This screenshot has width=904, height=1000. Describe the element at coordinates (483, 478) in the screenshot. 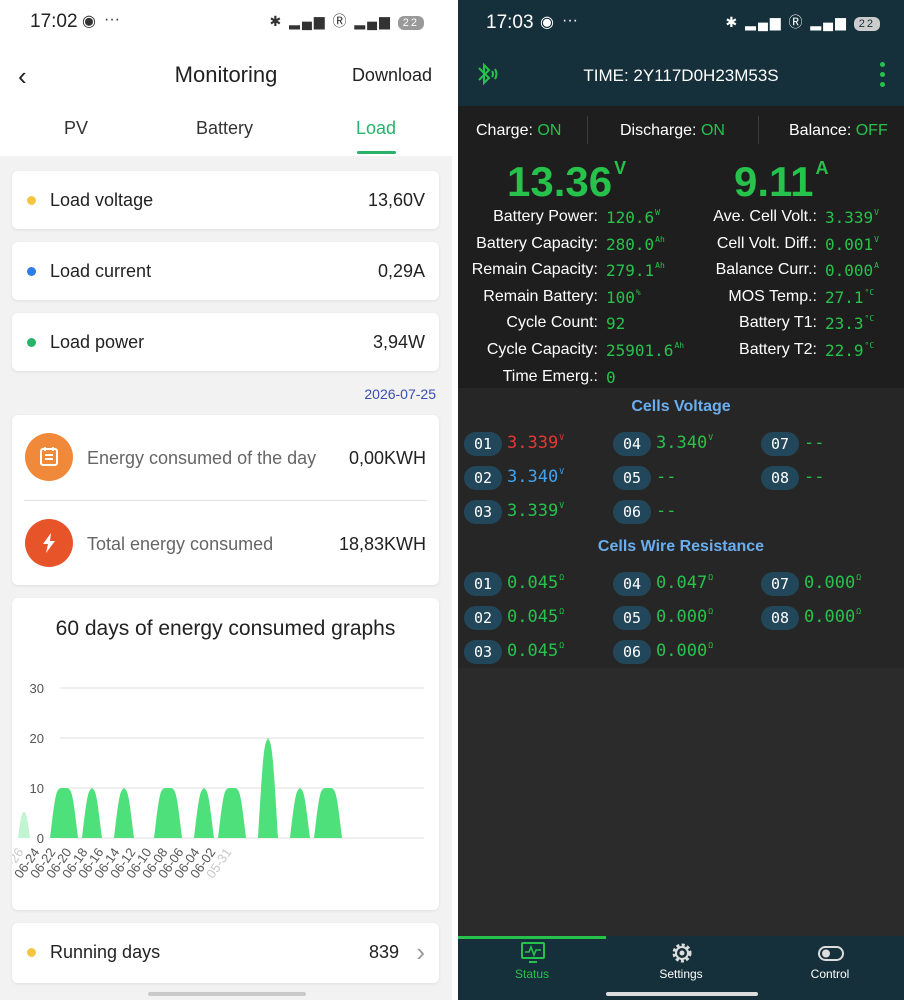

I see `cell-number-badge: 02` at that location.